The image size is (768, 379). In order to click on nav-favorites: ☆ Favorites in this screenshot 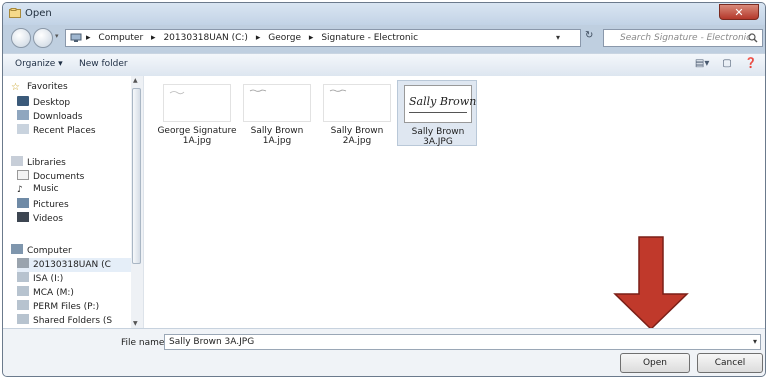, I will do `click(39, 89)`.